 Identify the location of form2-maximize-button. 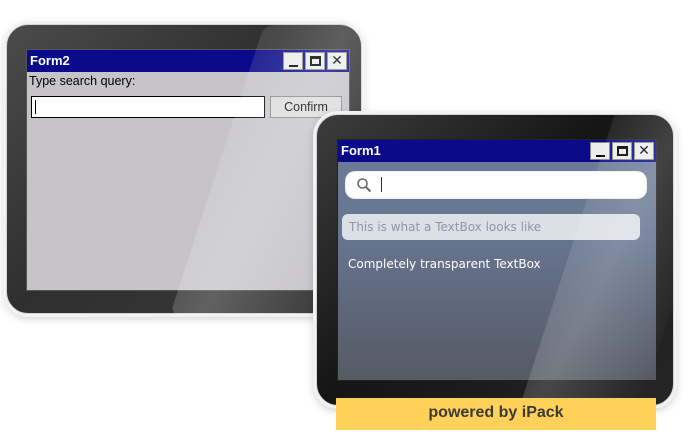
(315, 61).